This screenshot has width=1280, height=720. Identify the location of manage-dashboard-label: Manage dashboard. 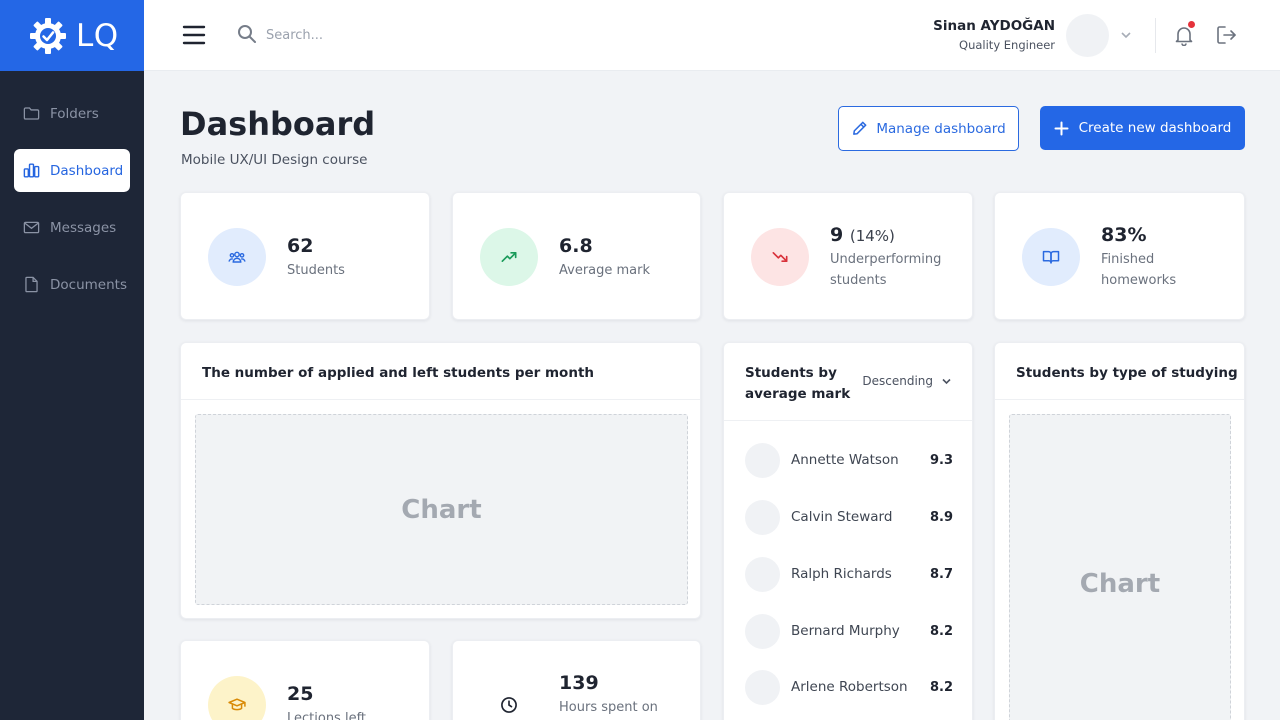
(941, 128).